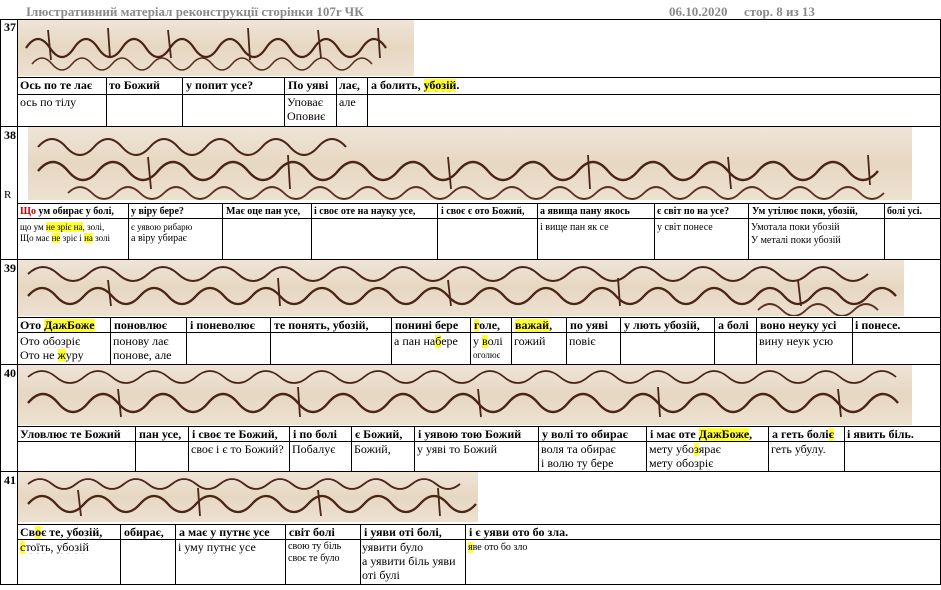 This screenshot has height=590, width=941. Describe the element at coordinates (403, 532) in the screenshot. I see `transcription-cell: і уяви оті болі,` at that location.